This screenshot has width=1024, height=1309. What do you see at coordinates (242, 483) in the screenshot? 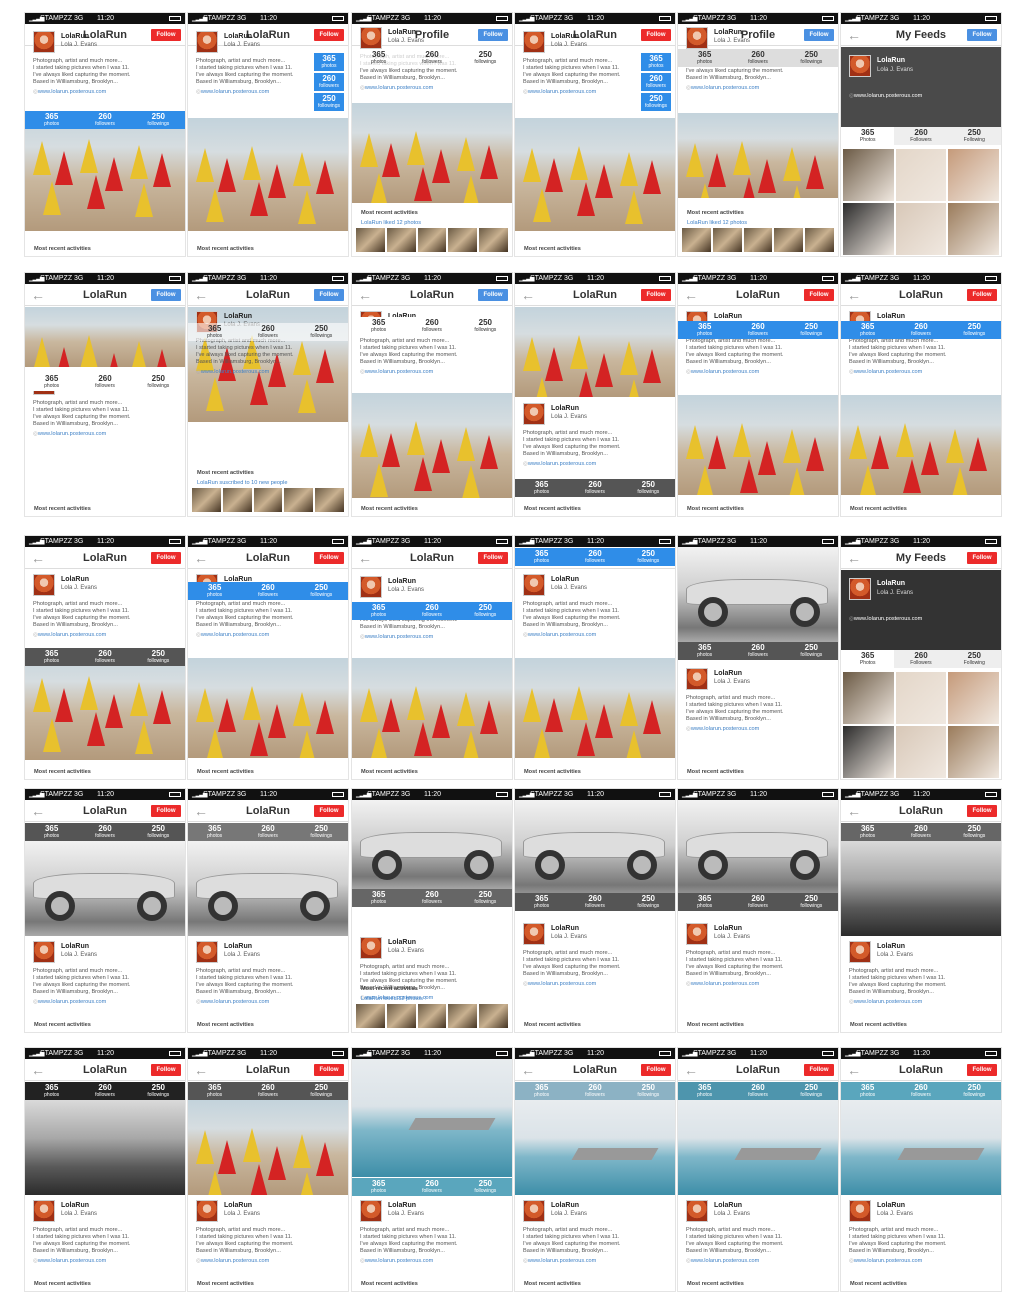
I see `activity-item: LolaRun suscribed to 10 new people` at bounding box center [242, 483].